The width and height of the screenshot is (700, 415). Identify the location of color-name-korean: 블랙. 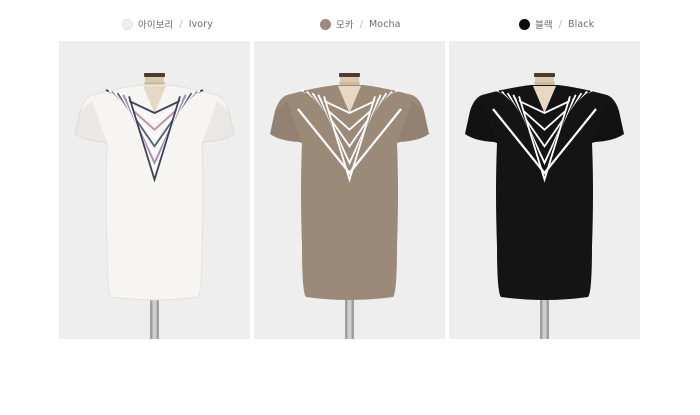
(544, 25).